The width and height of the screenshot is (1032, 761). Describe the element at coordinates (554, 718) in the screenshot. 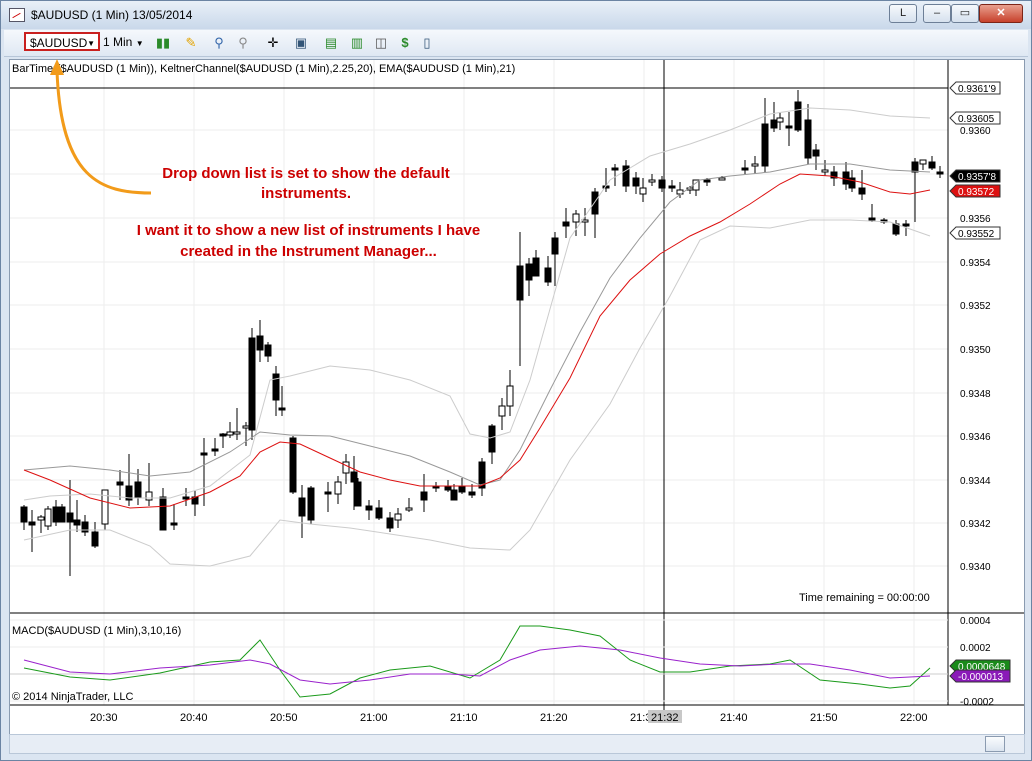

I see `time-axis-label: 21:20` at that location.